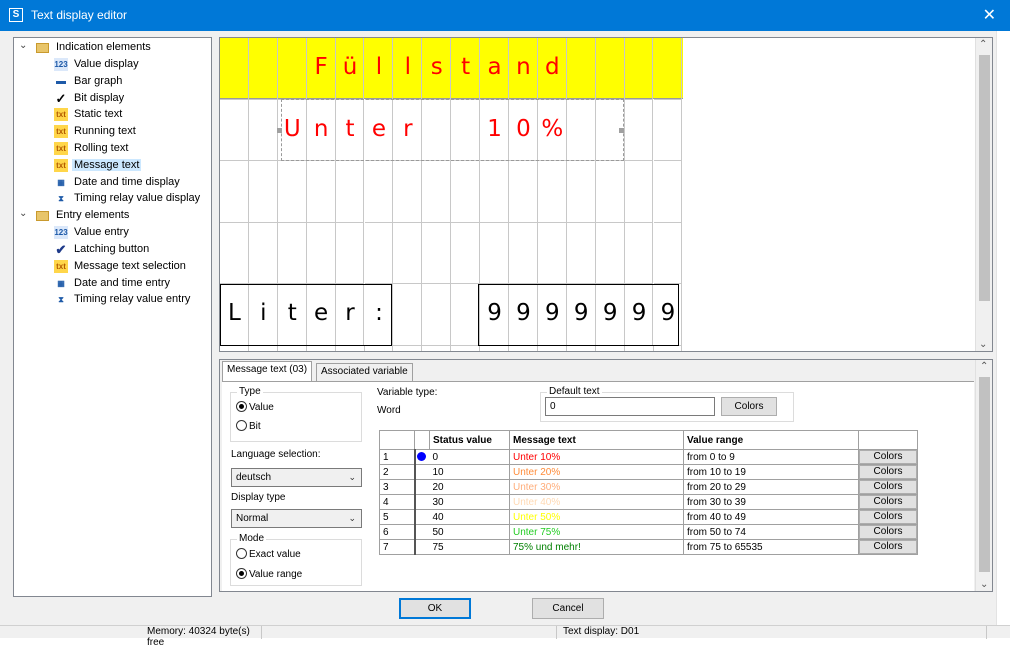 Image resolution: width=1010 pixels, height=648 pixels. Describe the element at coordinates (255, 407) in the screenshot. I see `type-value-radio: Value` at that location.